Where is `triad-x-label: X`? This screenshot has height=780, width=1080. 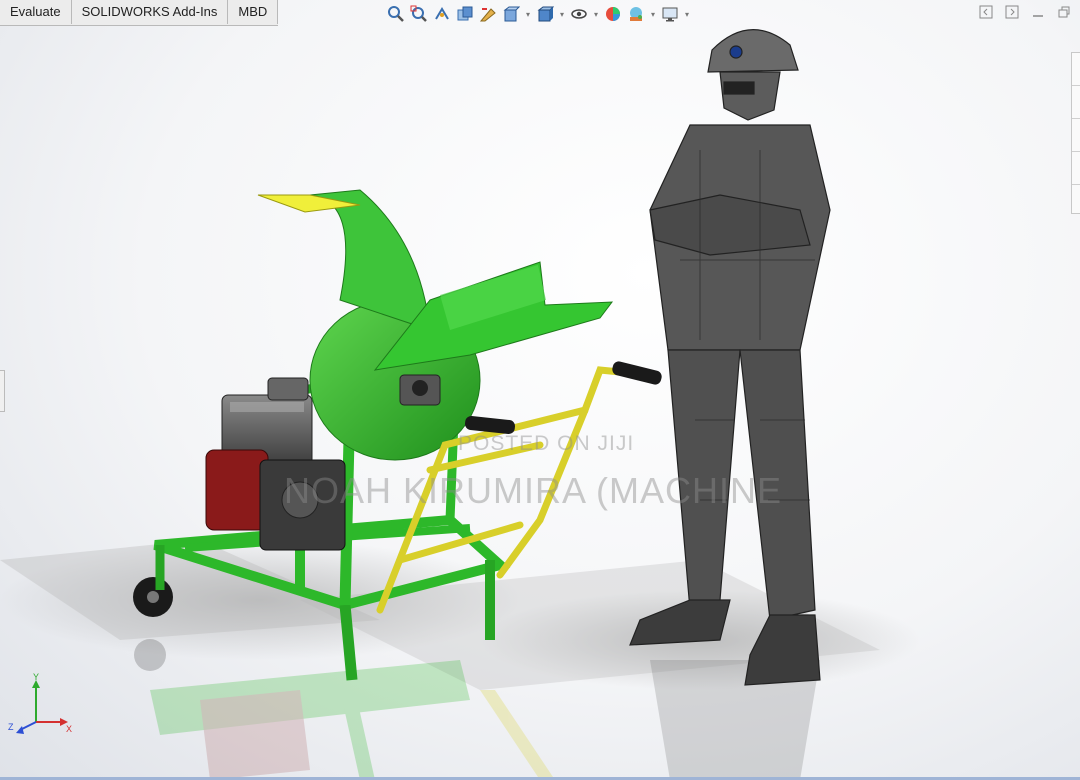
triad-x-label: X is located at coordinates (69, 729).